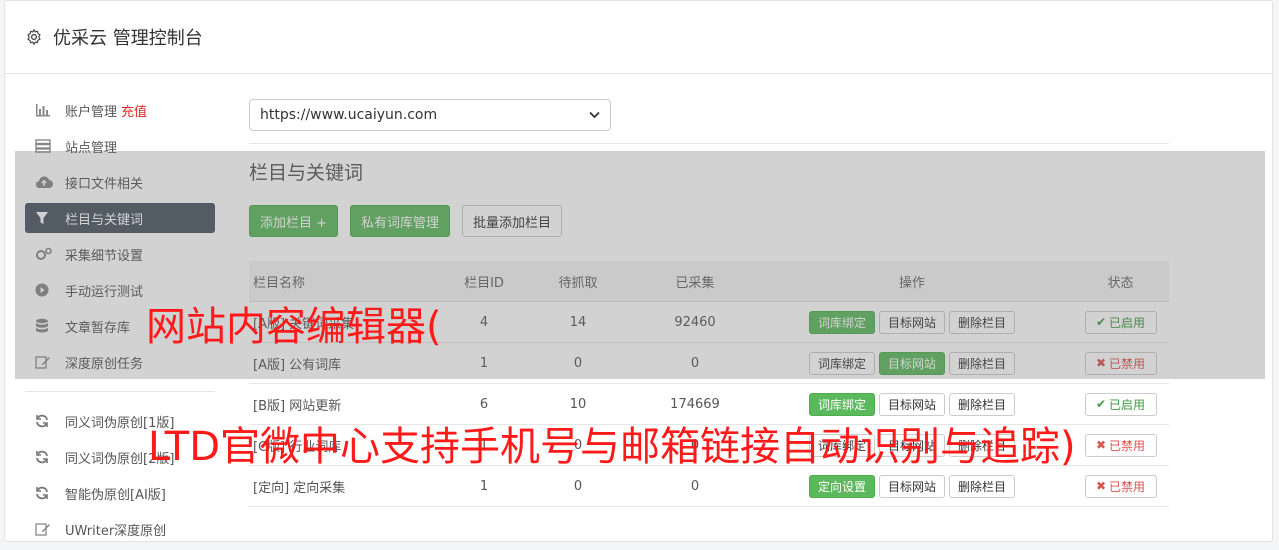 The width and height of the screenshot is (1279, 550). I want to click on sidebar-item-interface-files: 接口文件相关, so click(120, 182).